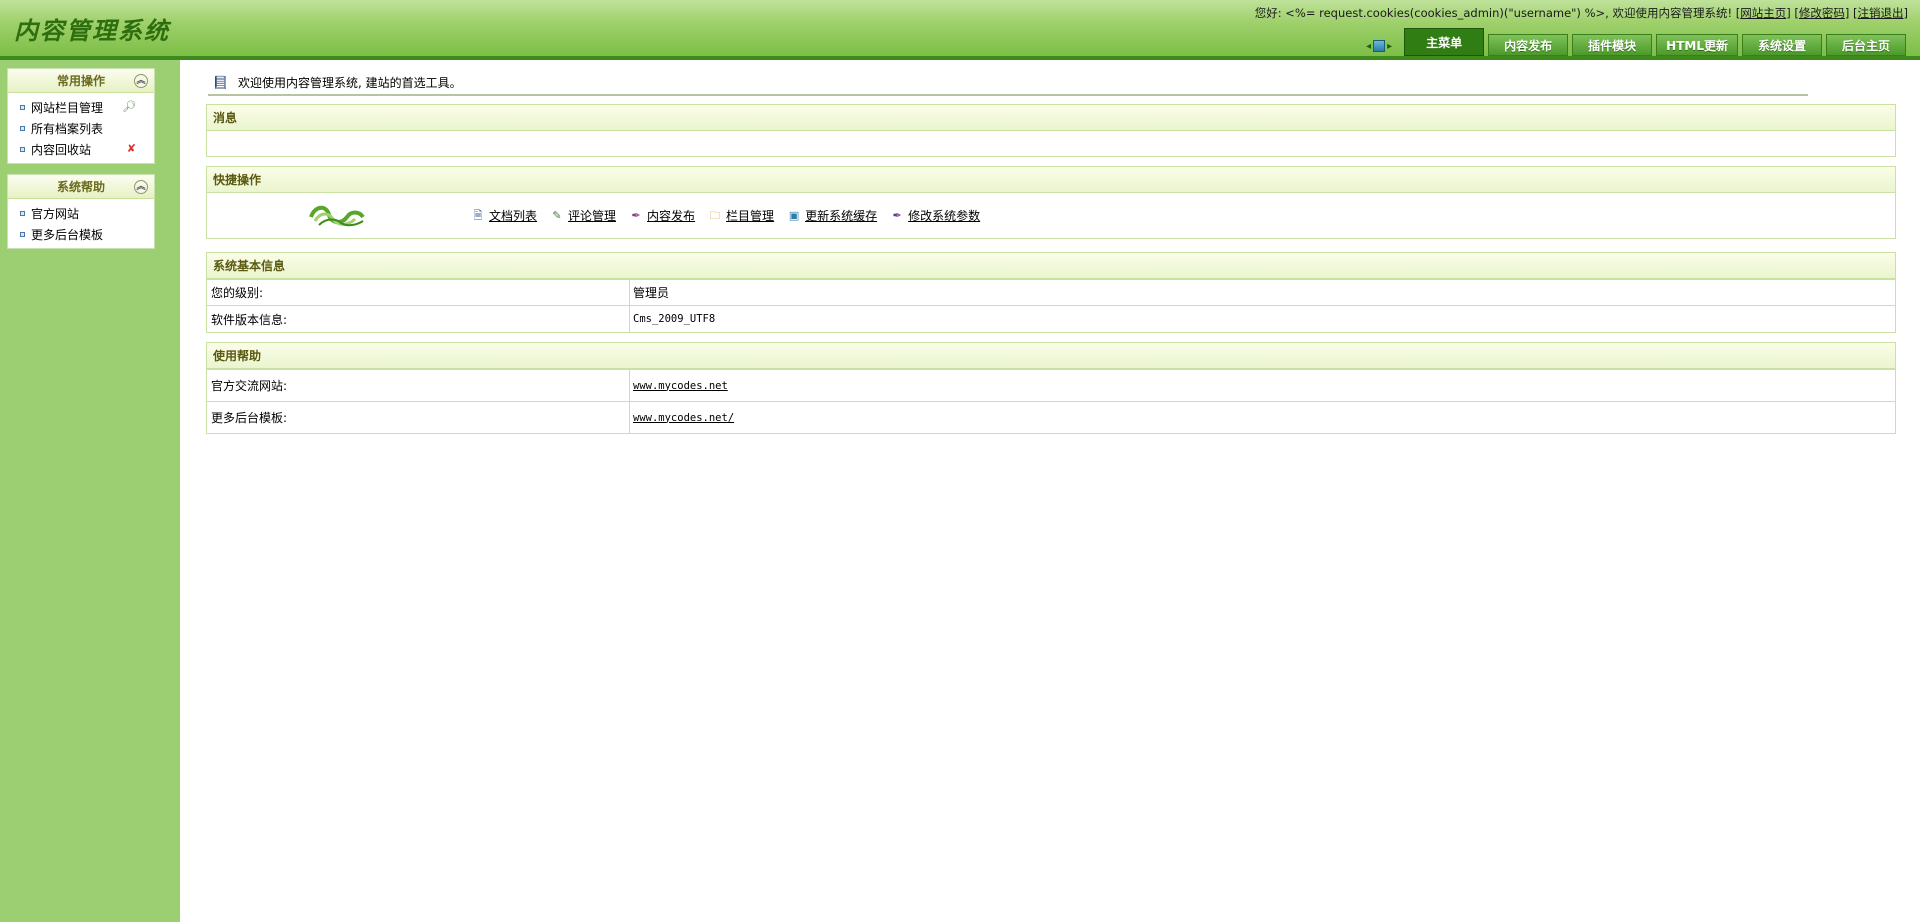 This screenshot has width=1920, height=922. What do you see at coordinates (220, 83) in the screenshot?
I see `book-icon: 📘︎` at bounding box center [220, 83].